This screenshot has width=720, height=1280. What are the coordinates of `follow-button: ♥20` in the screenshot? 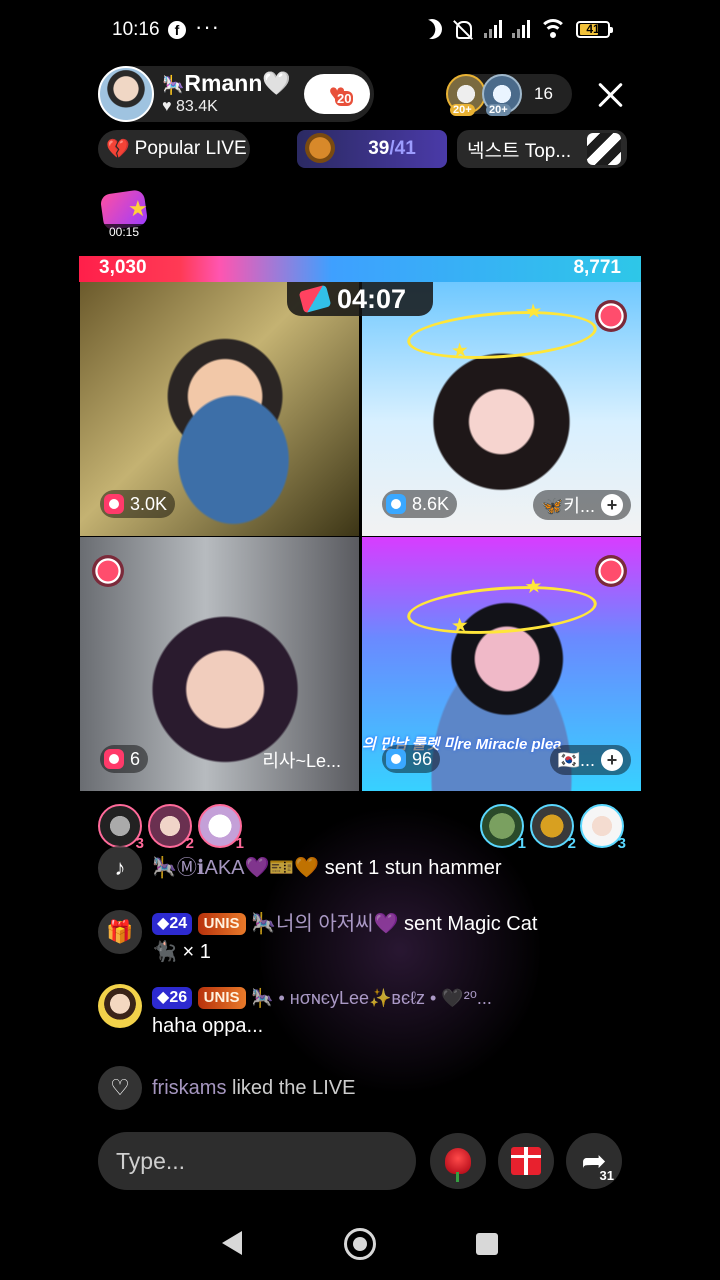 It's located at (337, 94).